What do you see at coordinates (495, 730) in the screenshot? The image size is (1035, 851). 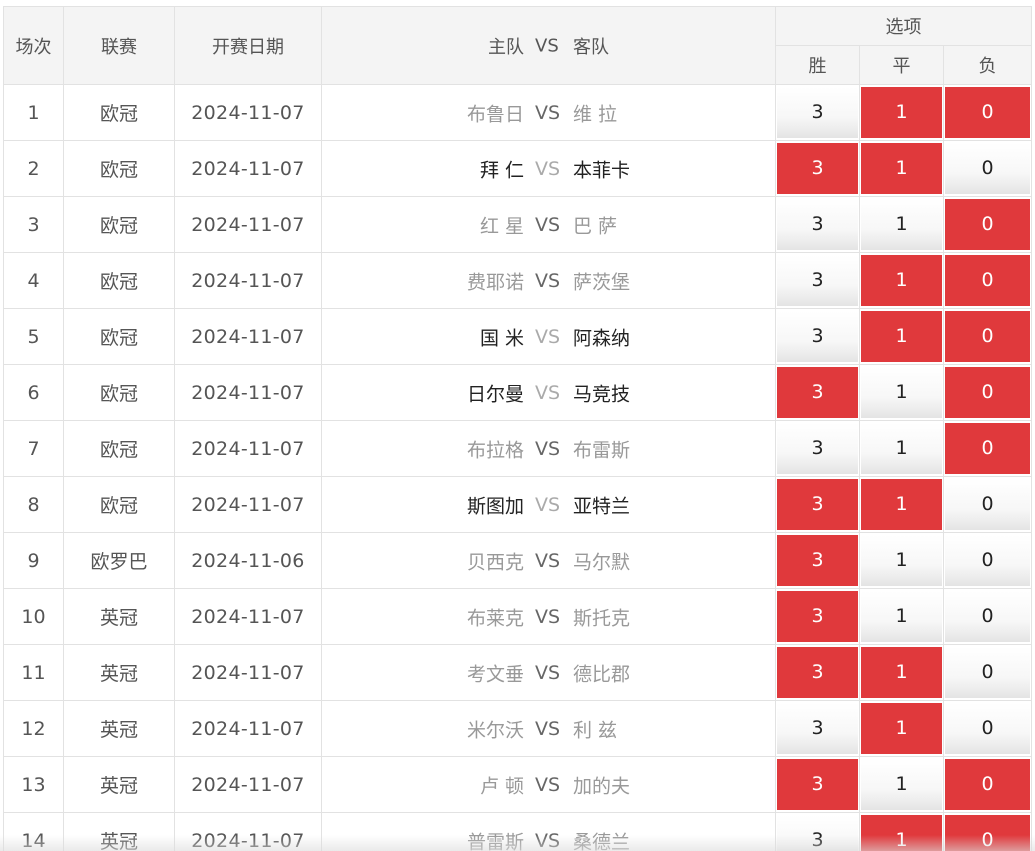 I see `home-team: 米尔沃` at bounding box center [495, 730].